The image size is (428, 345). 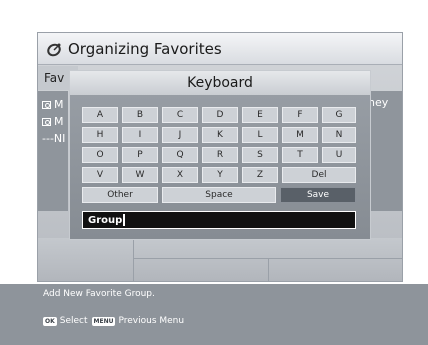 I want to click on key-m: M, so click(x=300, y=135).